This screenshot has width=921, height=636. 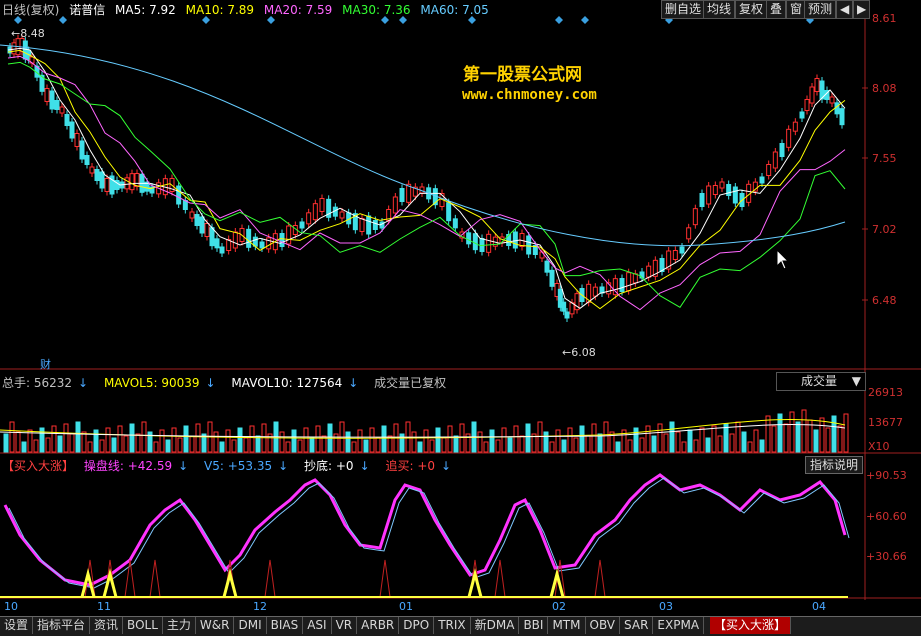 I want to click on bottom-tab-0: 设置, so click(x=17, y=625).